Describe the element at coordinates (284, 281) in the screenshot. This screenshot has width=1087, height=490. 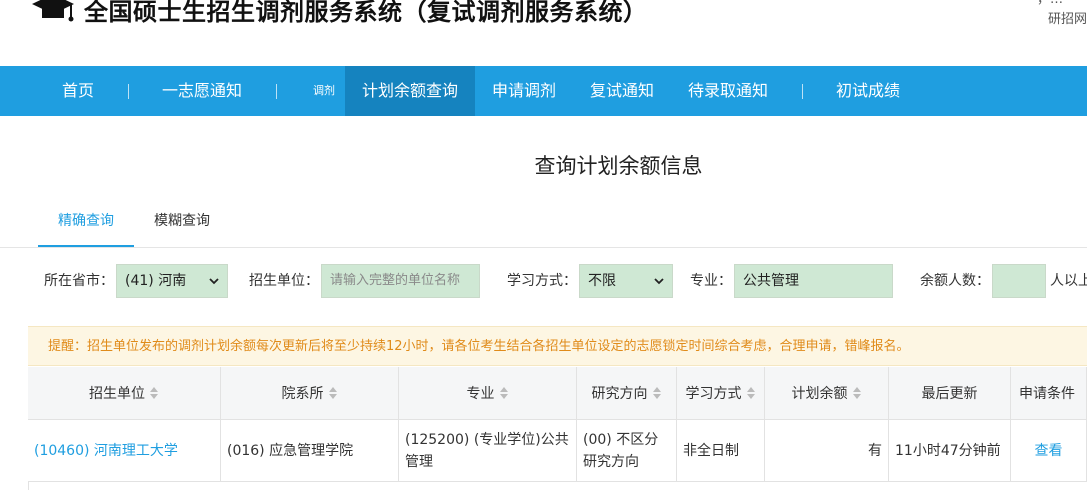
I see `unit-label: 招生单位：` at that location.